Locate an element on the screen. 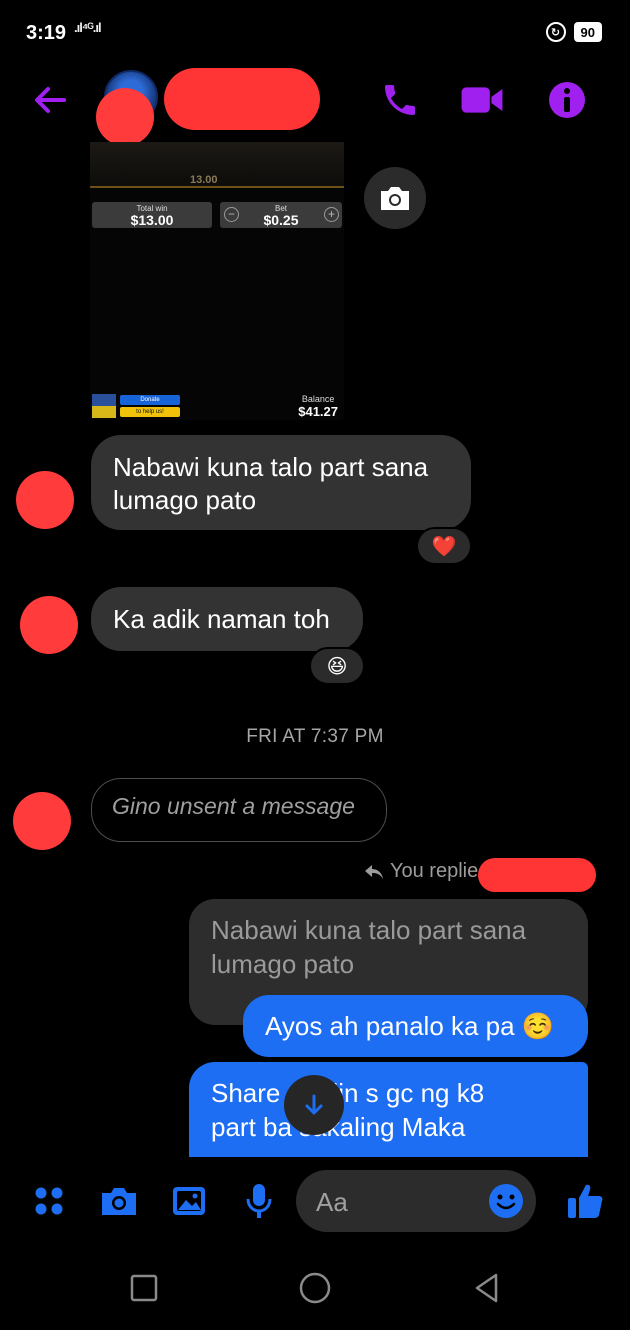 The height and width of the screenshot is (1330, 630). balance-label: Balance is located at coordinates (318, 399).